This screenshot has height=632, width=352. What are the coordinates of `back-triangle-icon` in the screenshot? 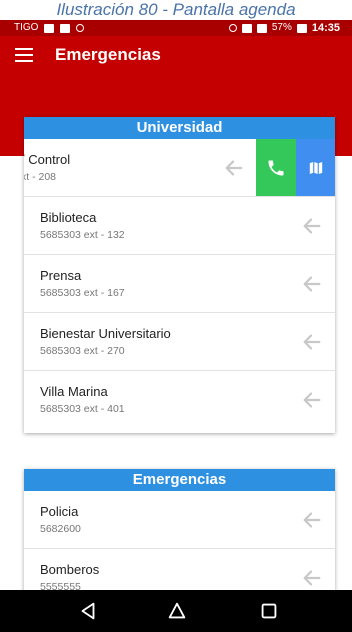 It's located at (88, 611).